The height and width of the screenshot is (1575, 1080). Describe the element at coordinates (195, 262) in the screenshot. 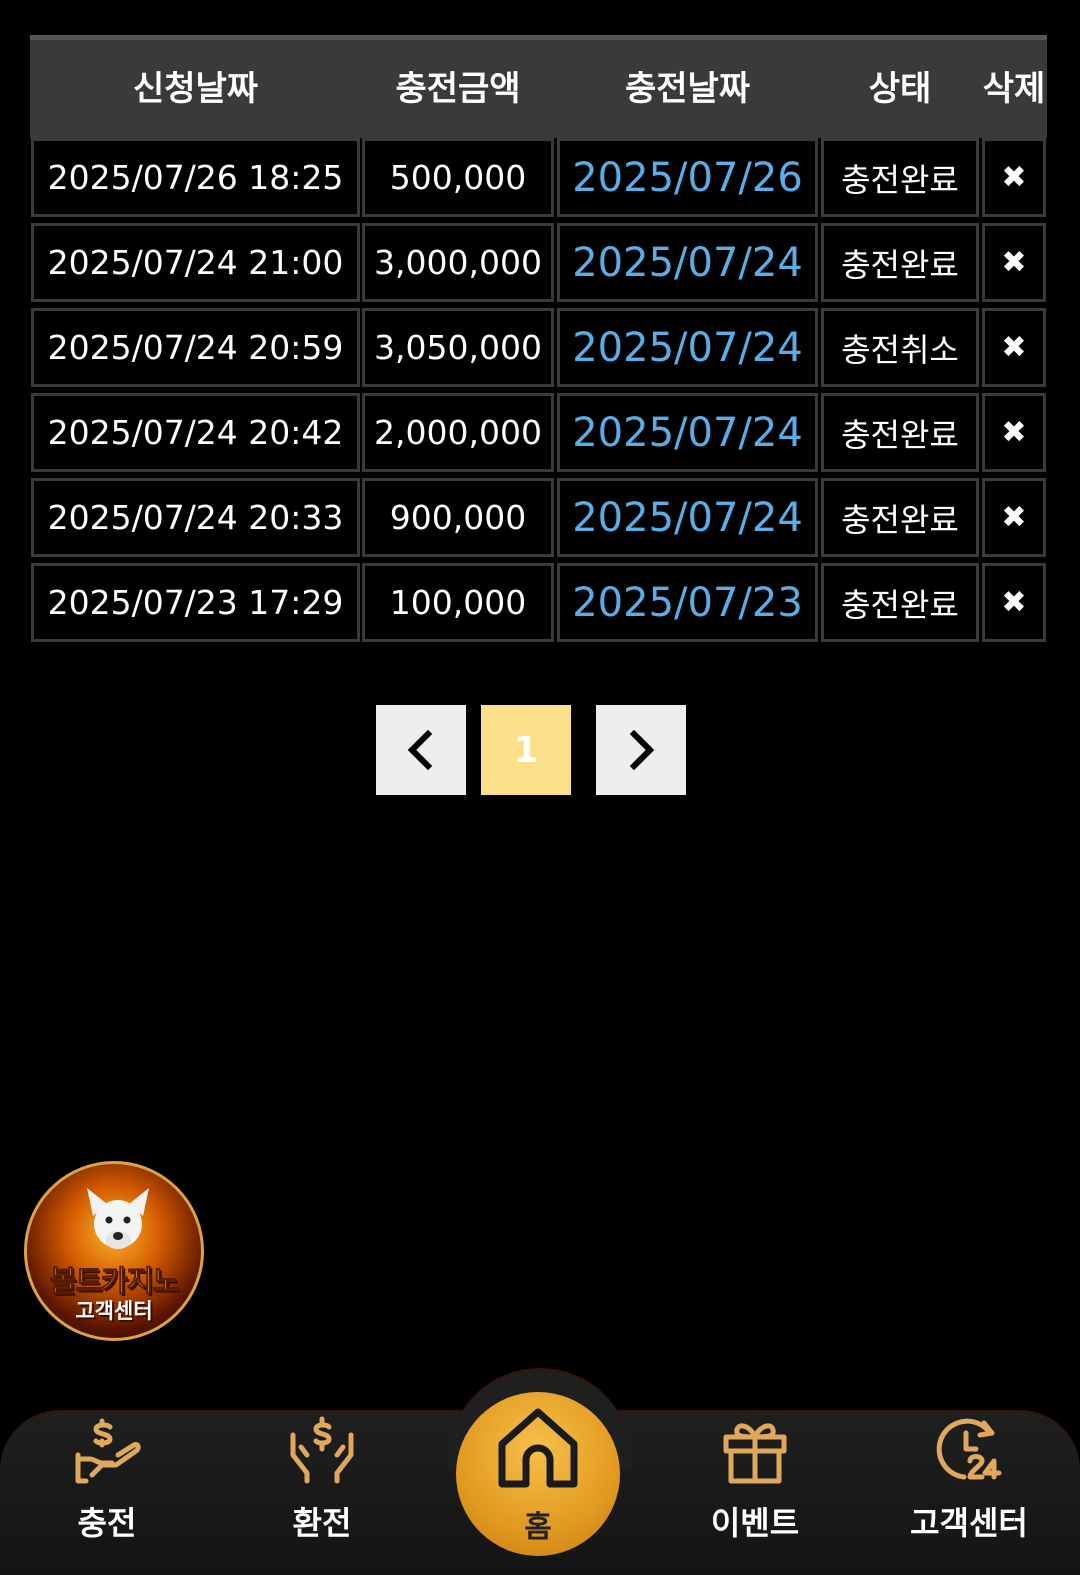

I see `cell-request-date: 2025/07/24 21:00` at that location.